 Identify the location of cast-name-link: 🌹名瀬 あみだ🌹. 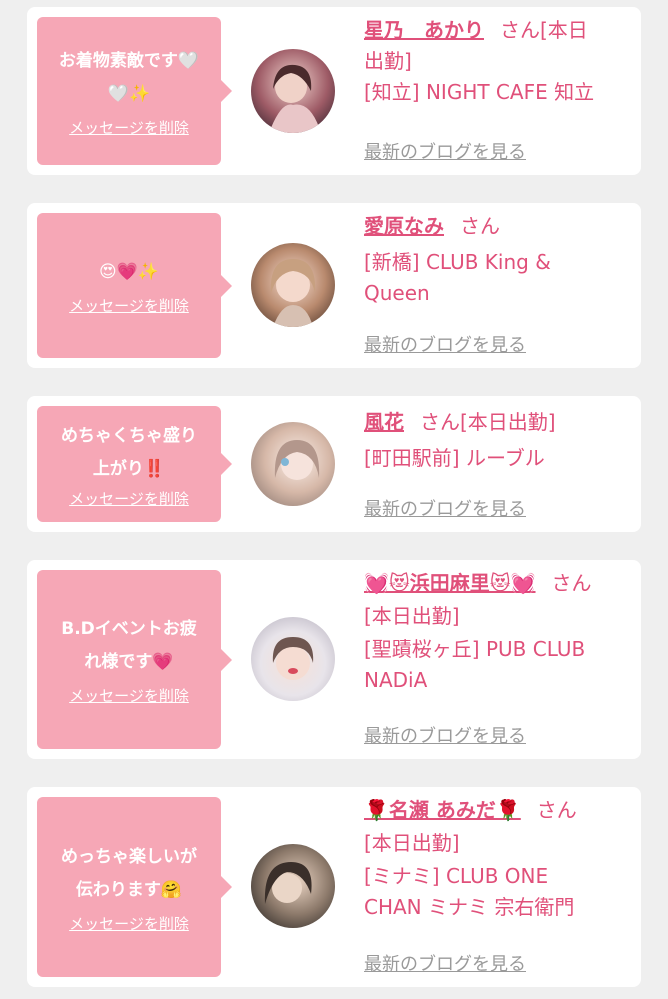
(442, 810).